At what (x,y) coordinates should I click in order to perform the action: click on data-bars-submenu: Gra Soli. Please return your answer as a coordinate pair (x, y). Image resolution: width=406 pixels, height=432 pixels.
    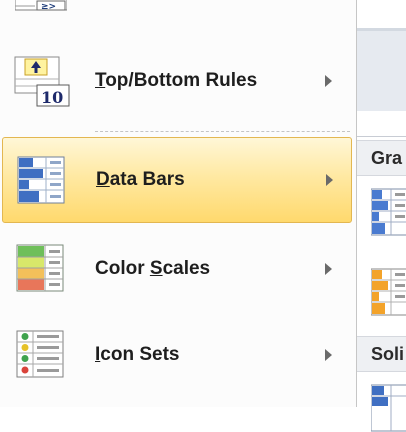
    Looking at the image, I should click on (381, 216).